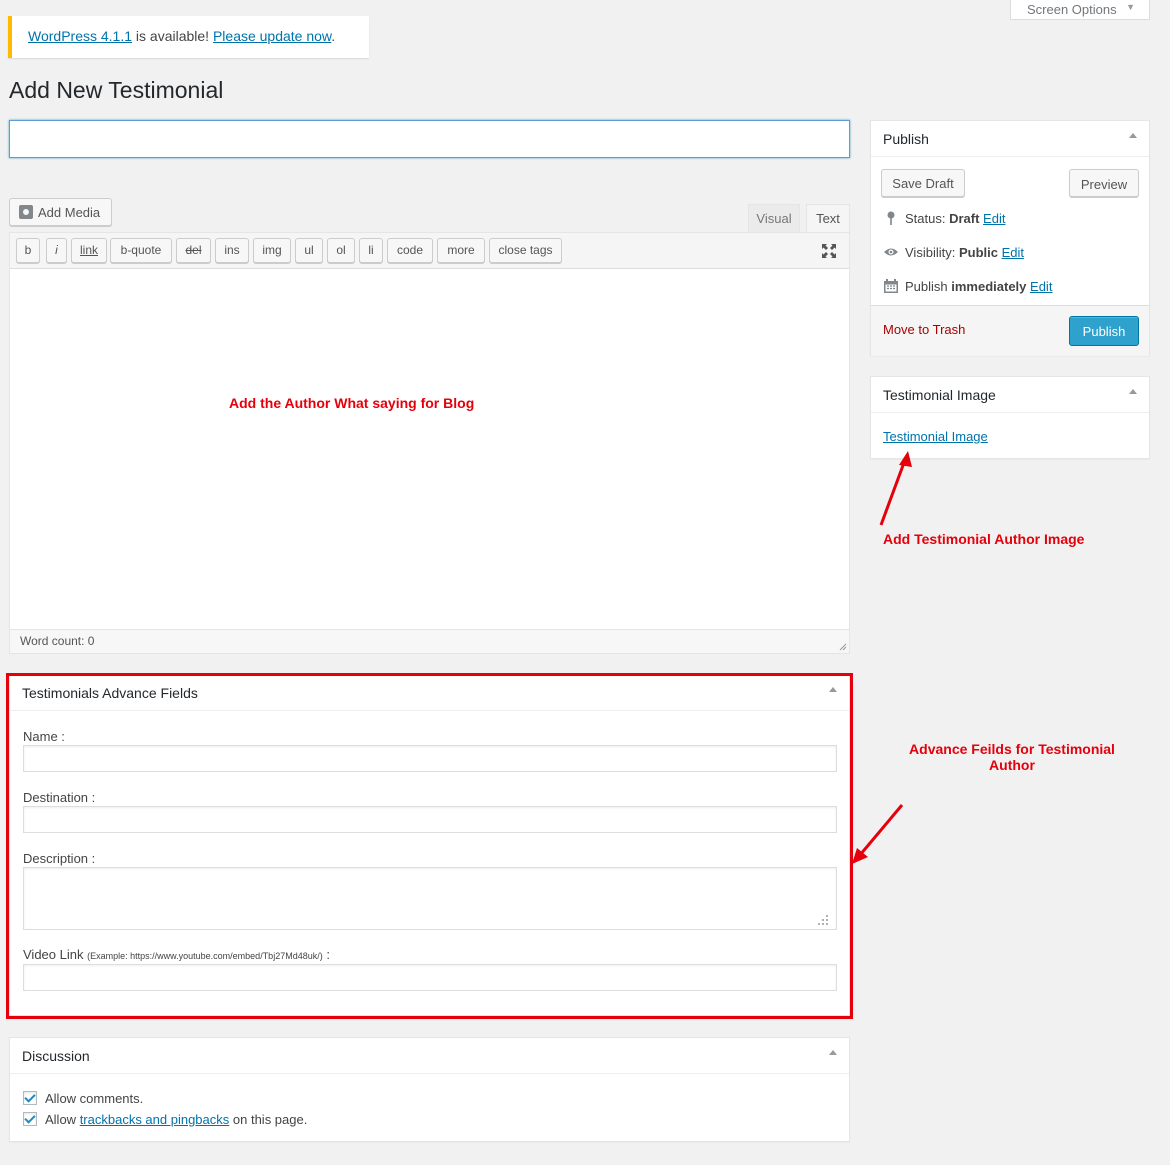 The height and width of the screenshot is (1165, 1170). What do you see at coordinates (28, 250) in the screenshot?
I see `qt-bold-button: b` at bounding box center [28, 250].